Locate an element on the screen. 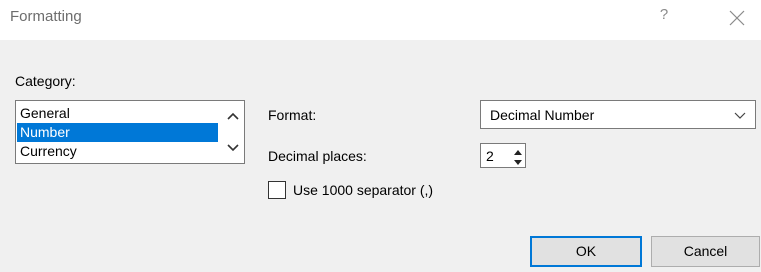 The image size is (761, 272). format-label: Format: is located at coordinates (292, 115).